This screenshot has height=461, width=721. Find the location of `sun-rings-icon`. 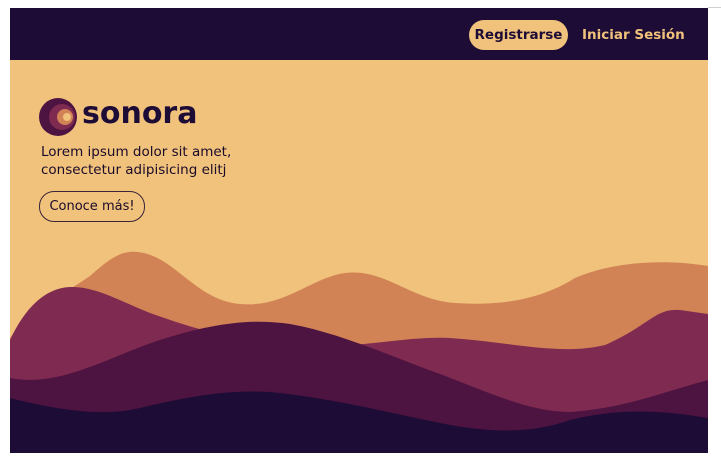

sun-rings-icon is located at coordinates (58, 117).